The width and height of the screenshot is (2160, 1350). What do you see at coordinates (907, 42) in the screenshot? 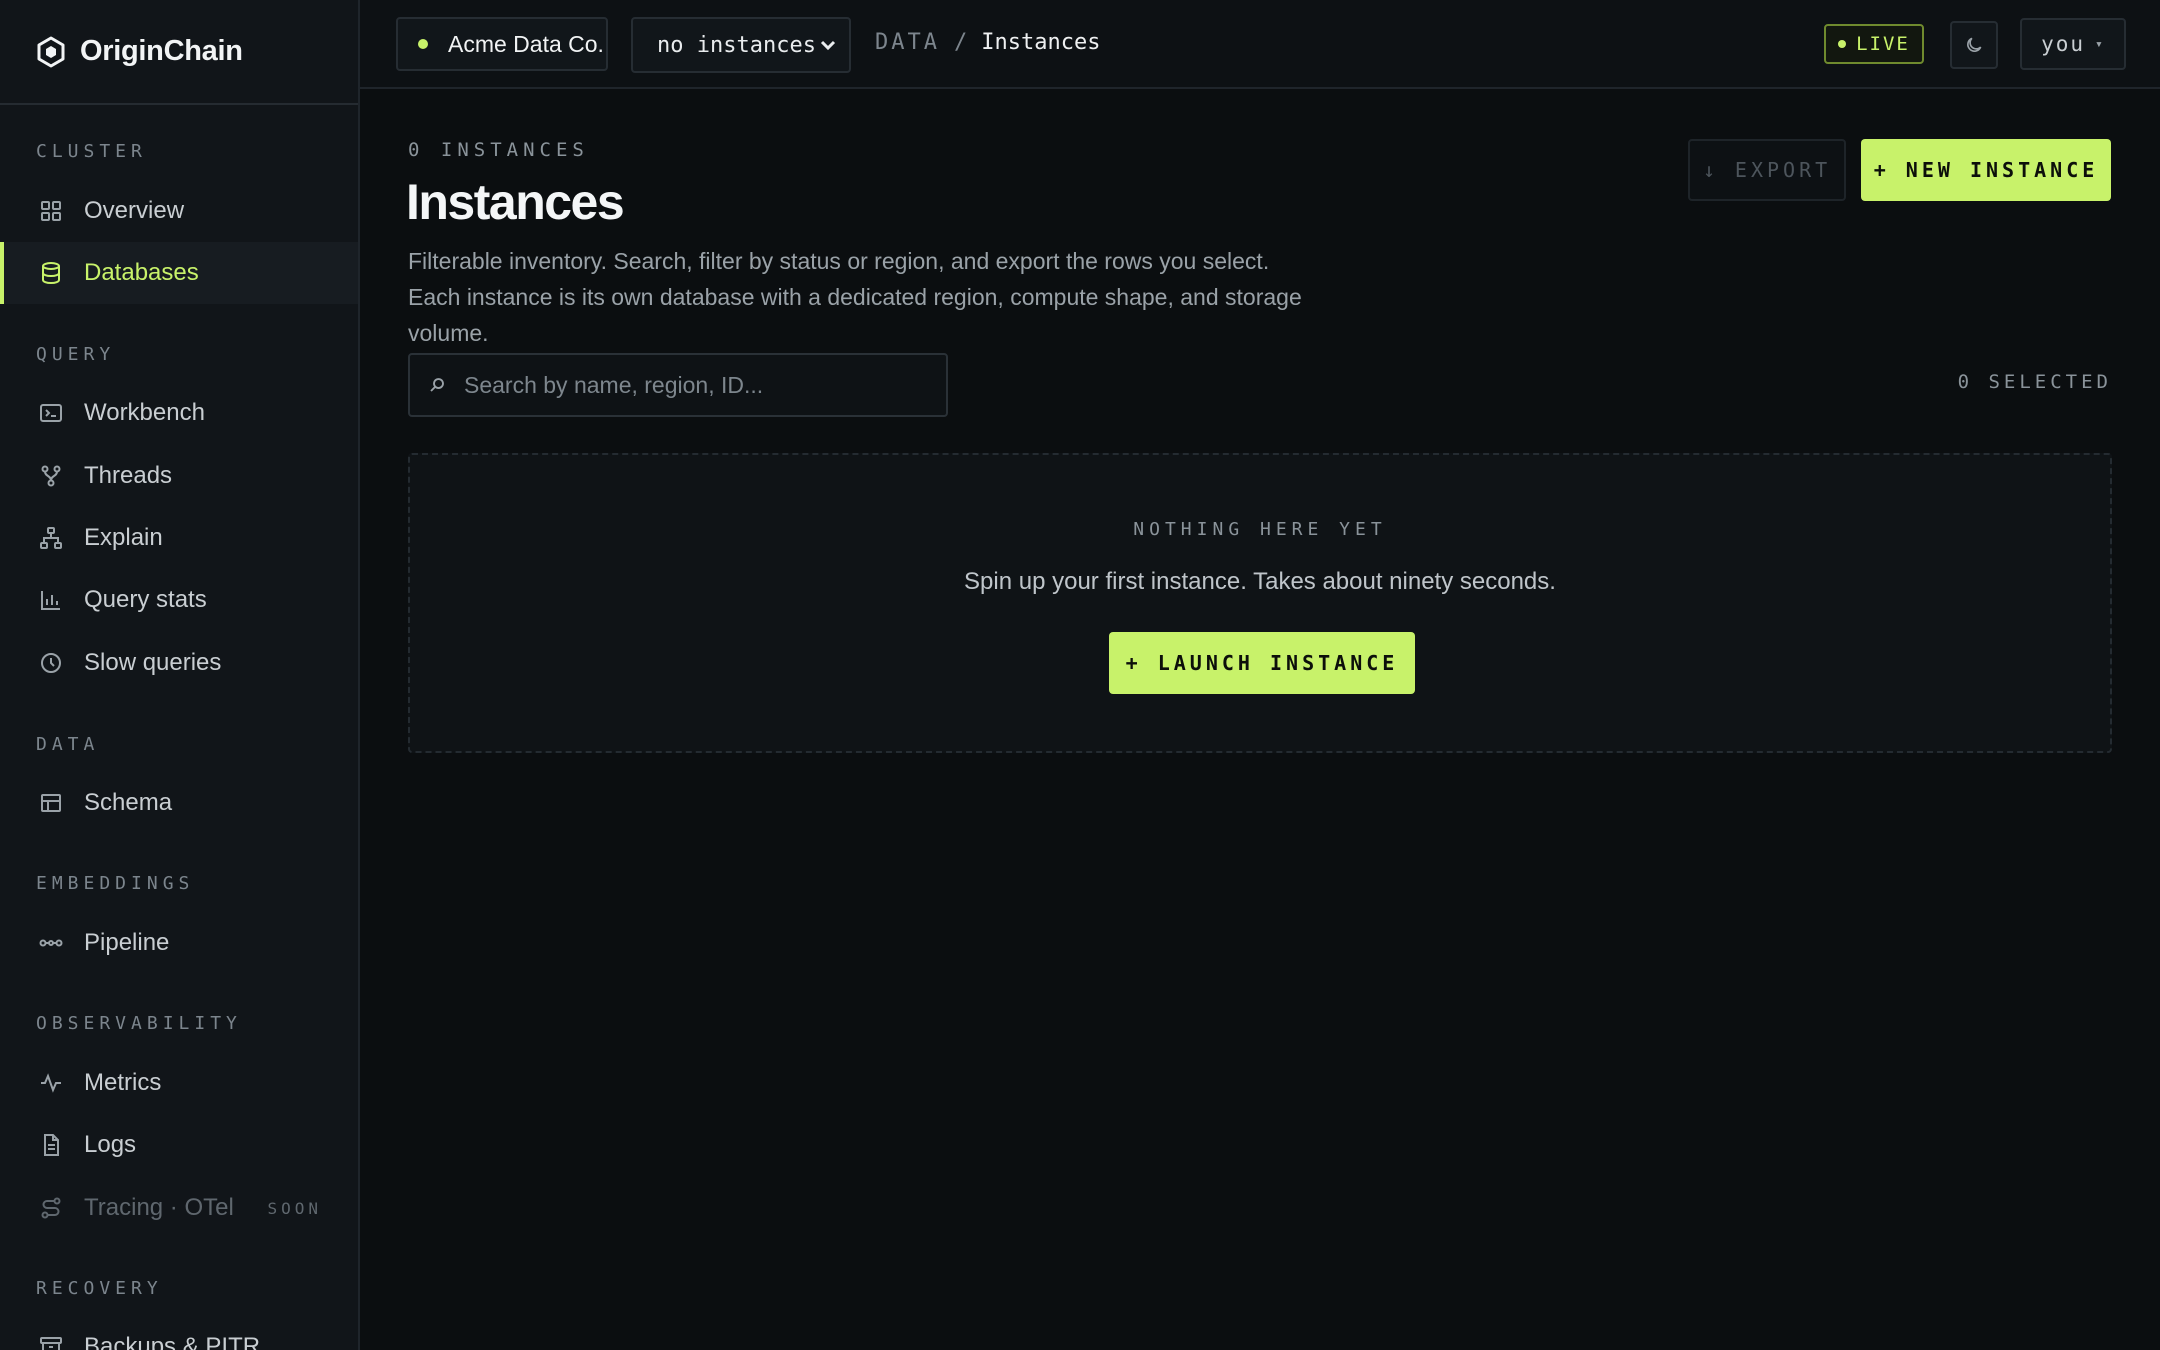
I see `breadcrumb-data: DATA` at bounding box center [907, 42].